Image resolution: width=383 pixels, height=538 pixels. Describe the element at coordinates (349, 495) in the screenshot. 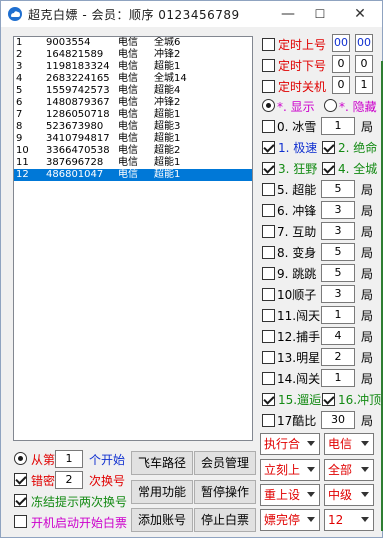

I see `level-dropdown: 中级` at that location.